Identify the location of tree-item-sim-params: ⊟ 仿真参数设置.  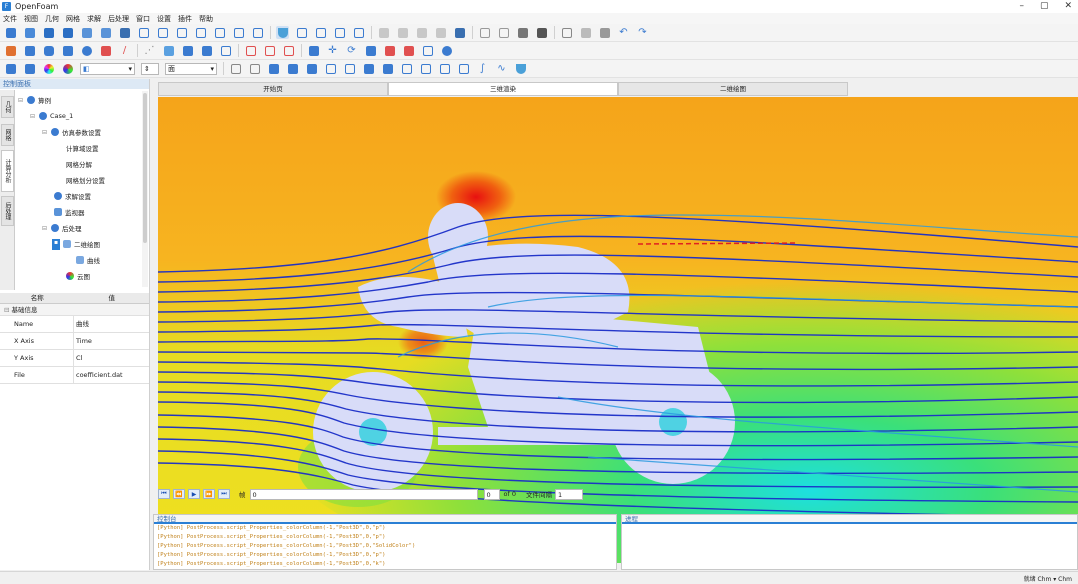
(71, 132).